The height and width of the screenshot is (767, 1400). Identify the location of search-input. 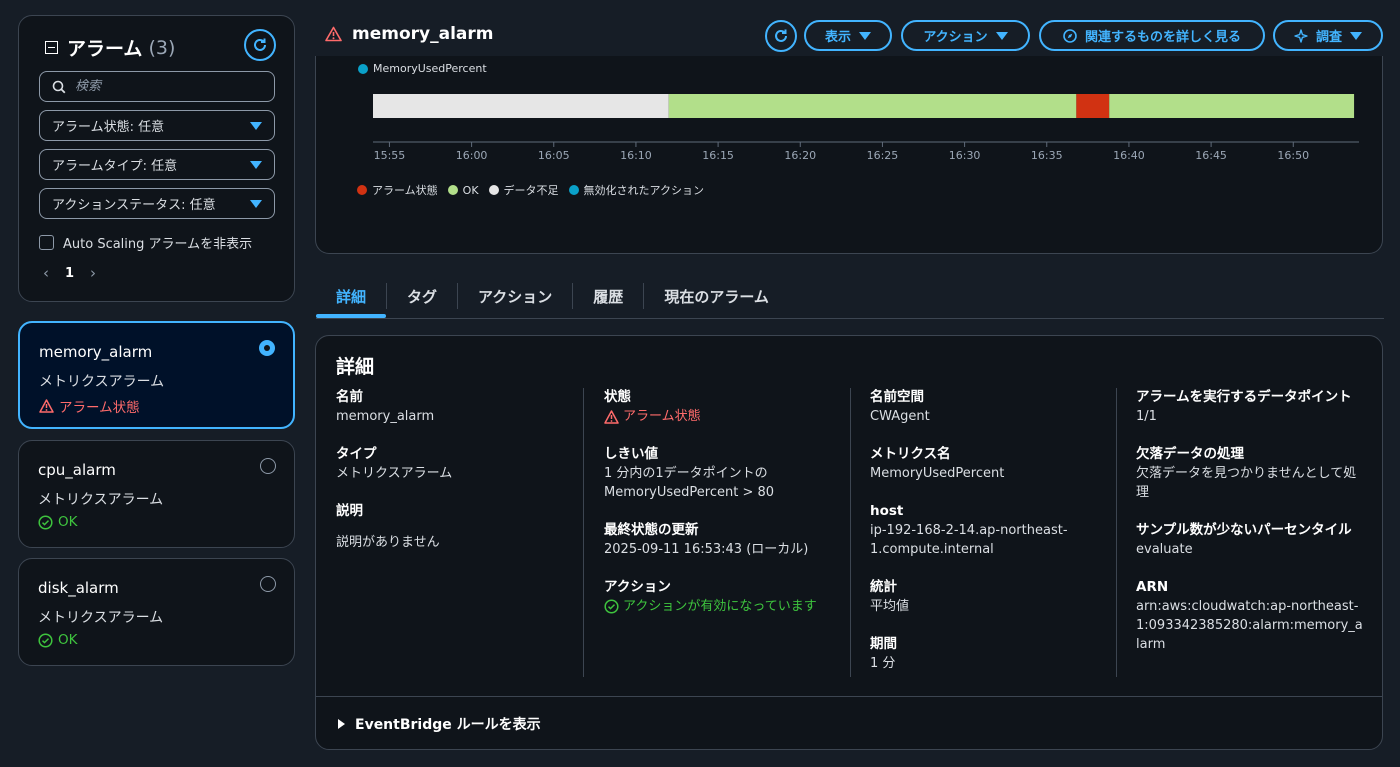
(165, 86).